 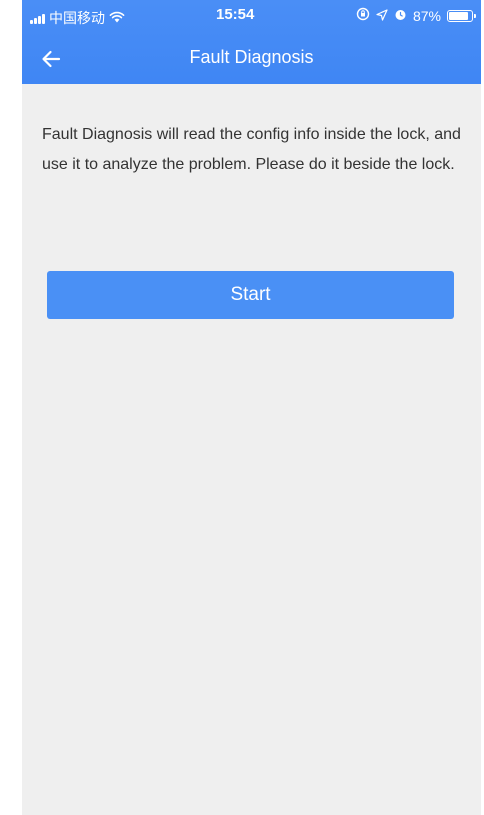 I want to click on carrier-name: 中国移动, so click(x=77, y=18).